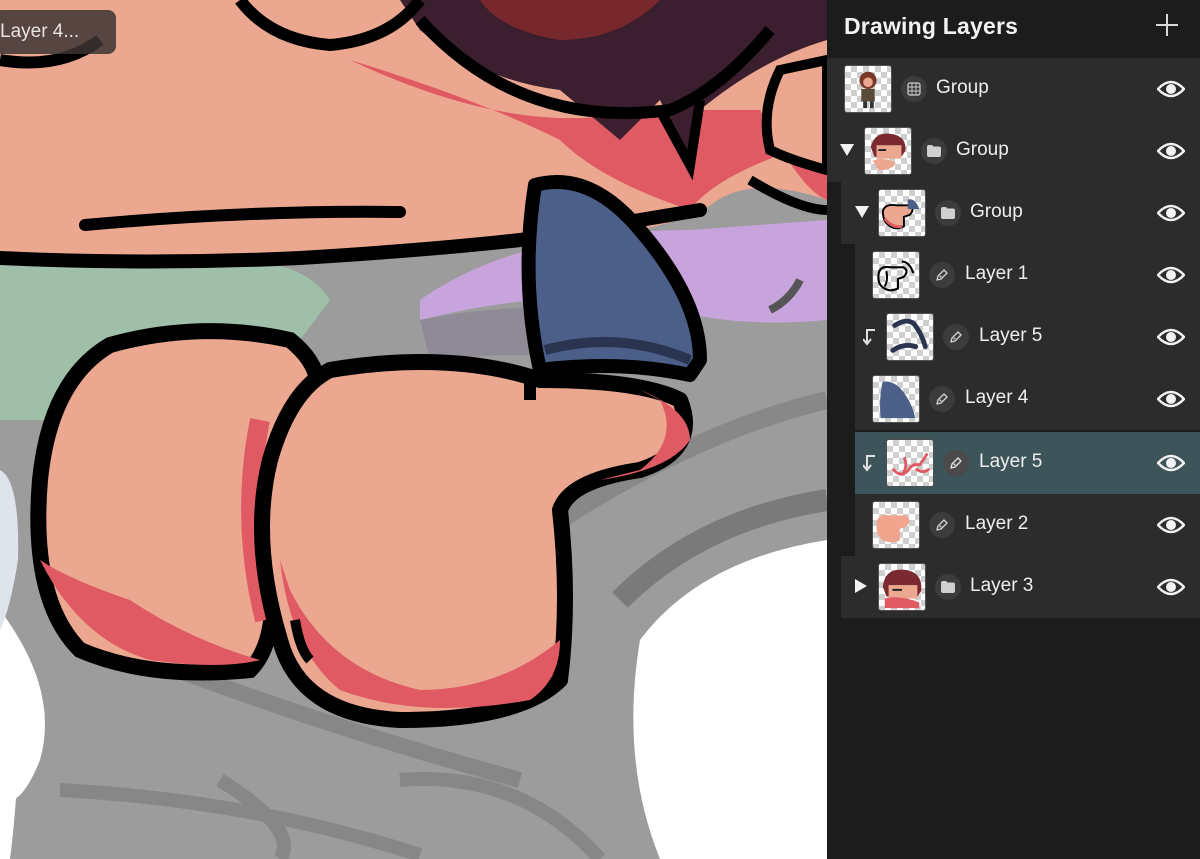 The width and height of the screenshot is (1200, 859). Describe the element at coordinates (997, 273) in the screenshot. I see `layer-label: Layer 1` at that location.